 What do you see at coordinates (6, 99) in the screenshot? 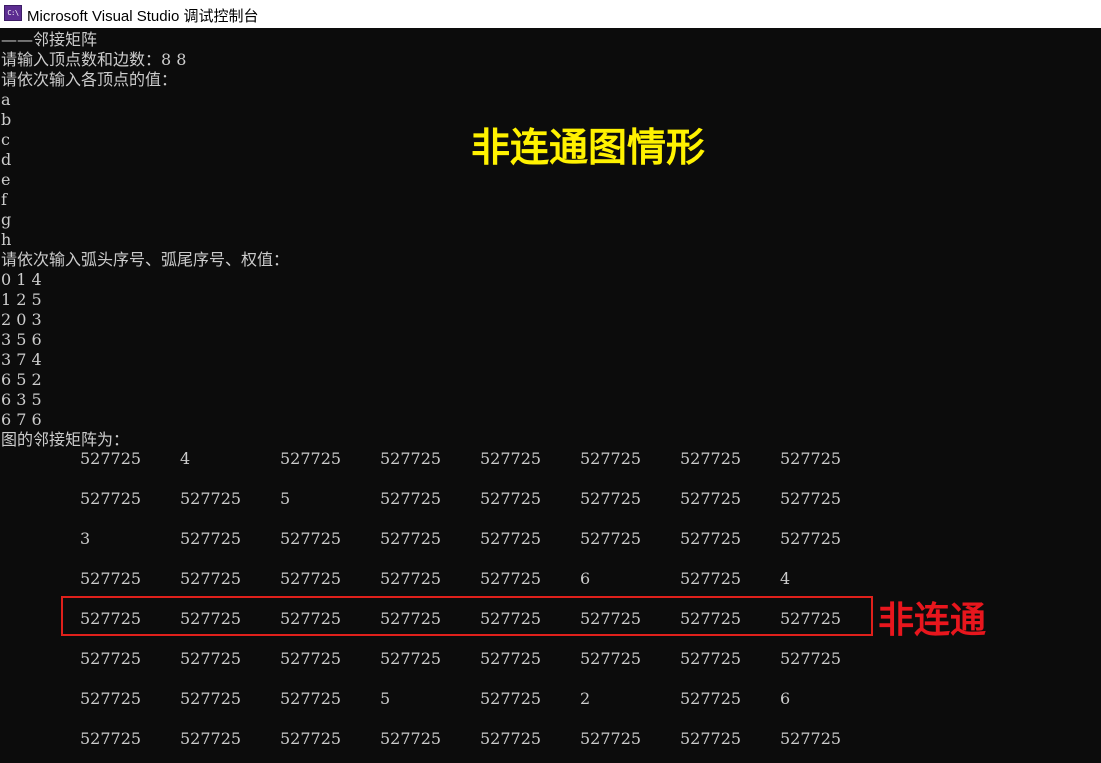
I see `console-line: a` at bounding box center [6, 99].